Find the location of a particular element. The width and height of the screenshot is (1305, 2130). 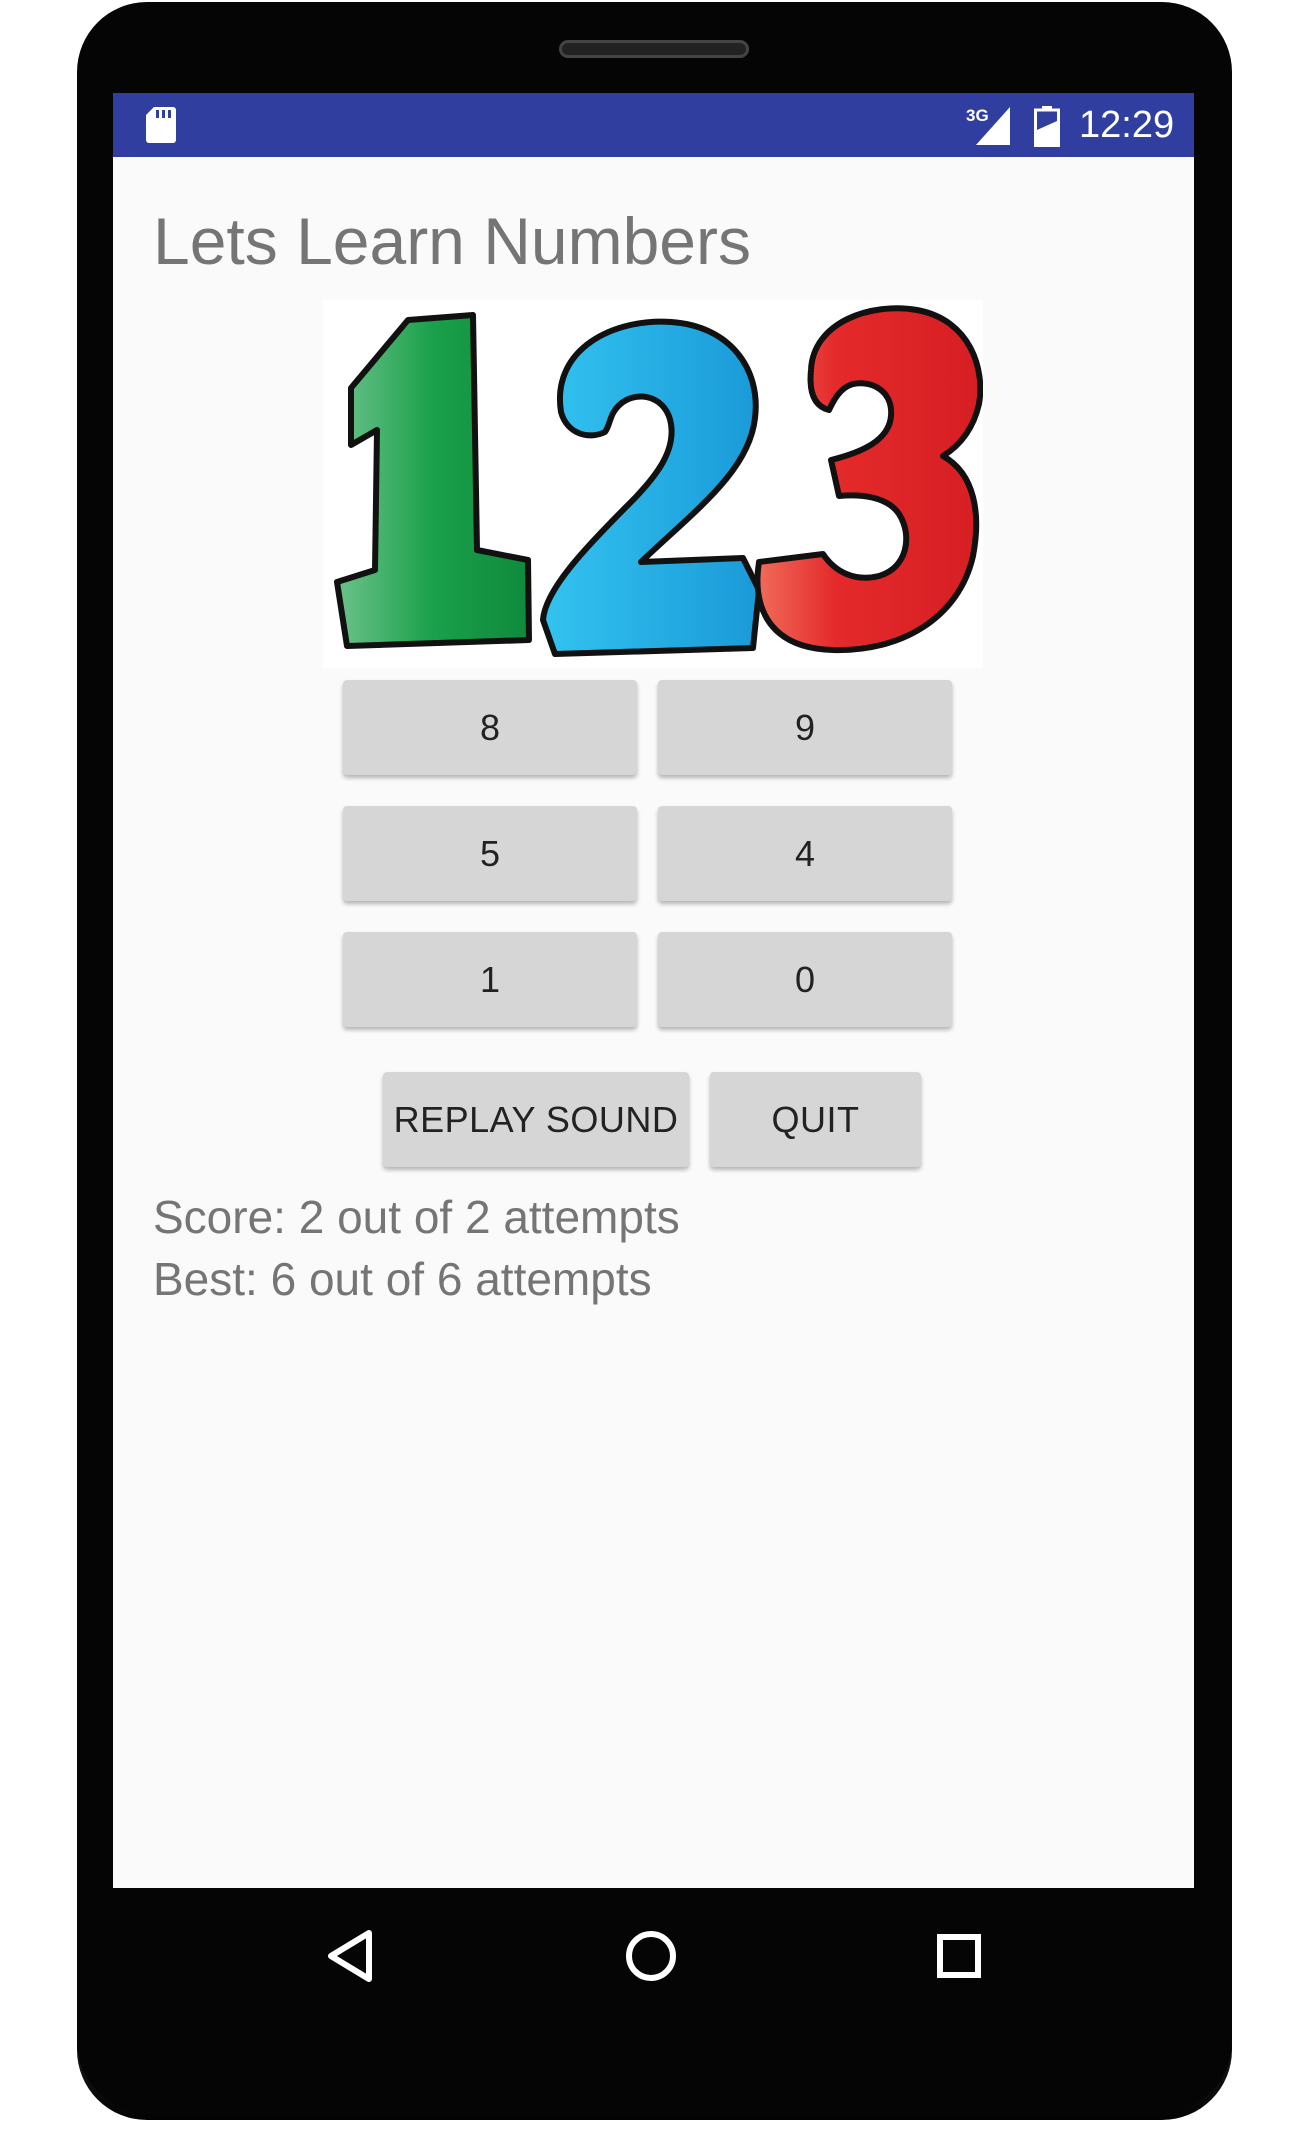

score-text: Score: 2 out of 2 attempts is located at coordinates (416, 1217).